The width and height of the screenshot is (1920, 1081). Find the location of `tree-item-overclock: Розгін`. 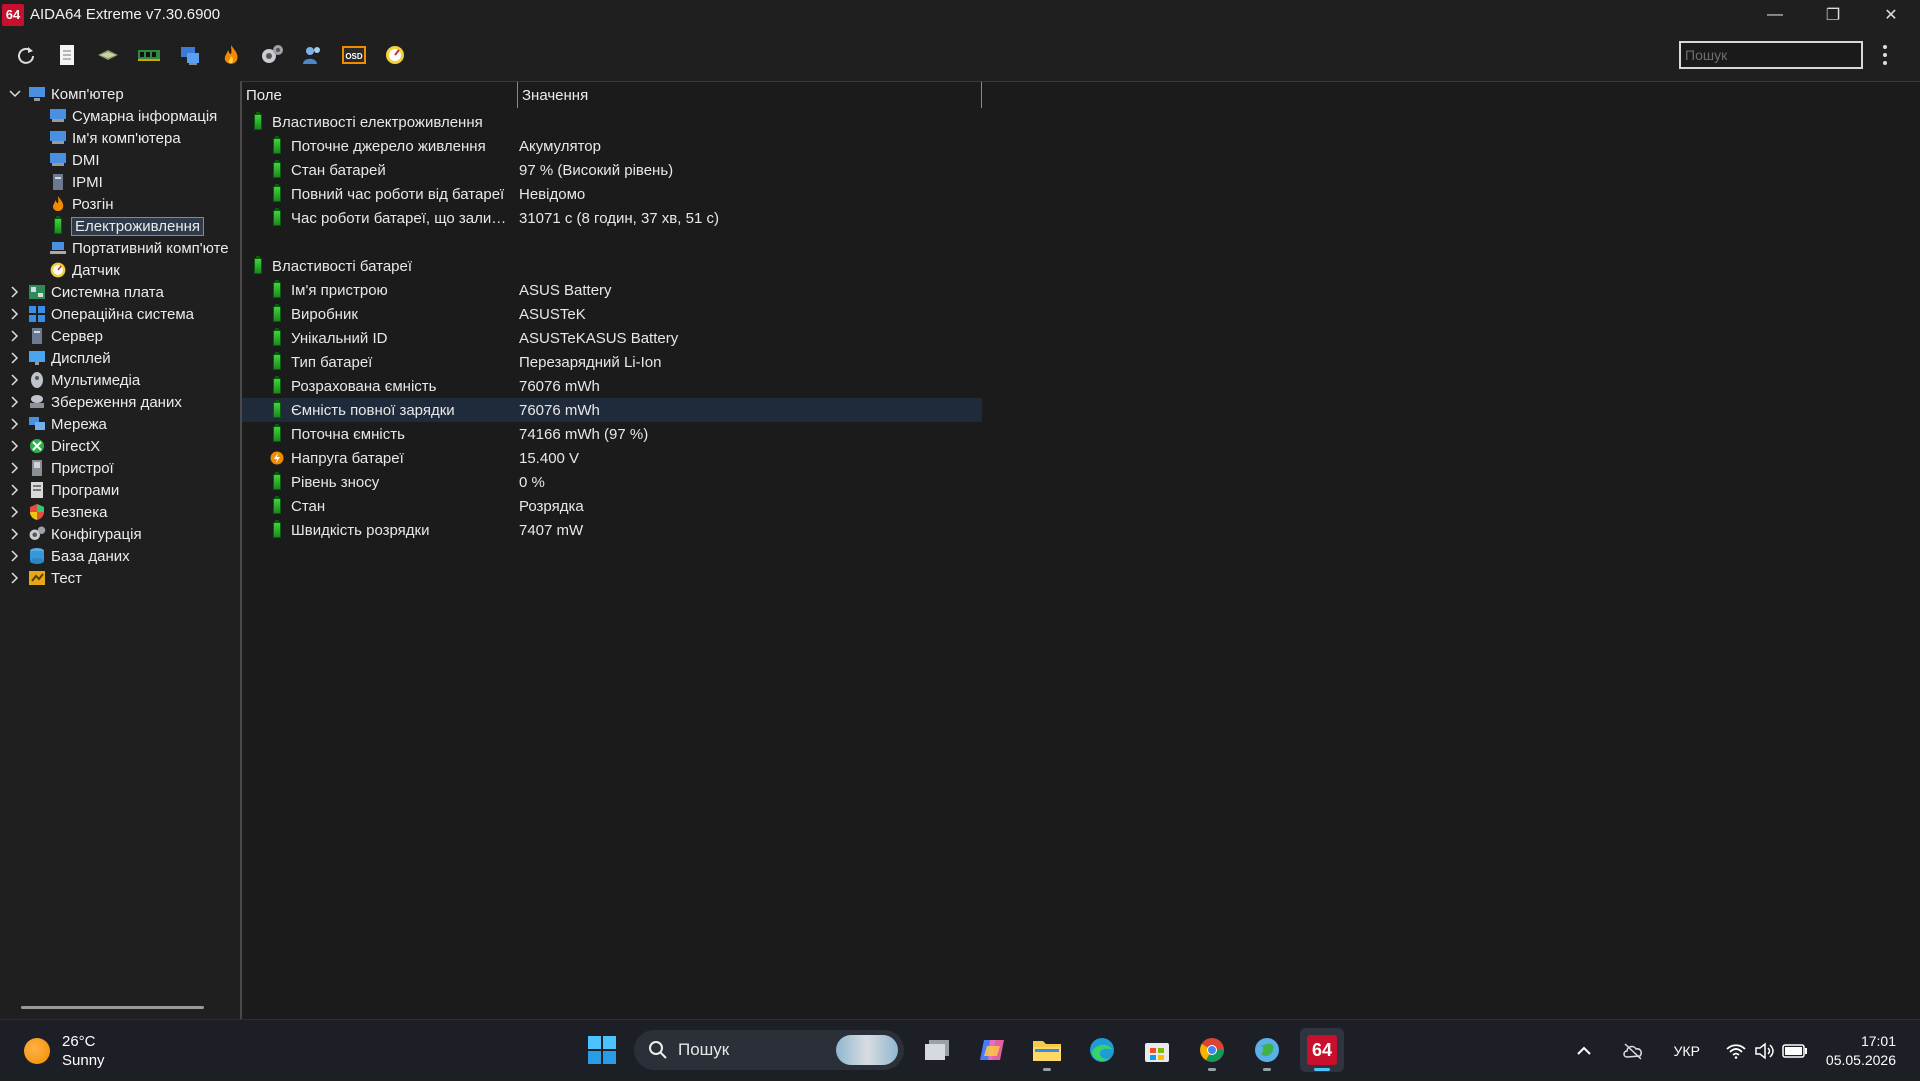

tree-item-overclock: Розгін is located at coordinates (81, 204).